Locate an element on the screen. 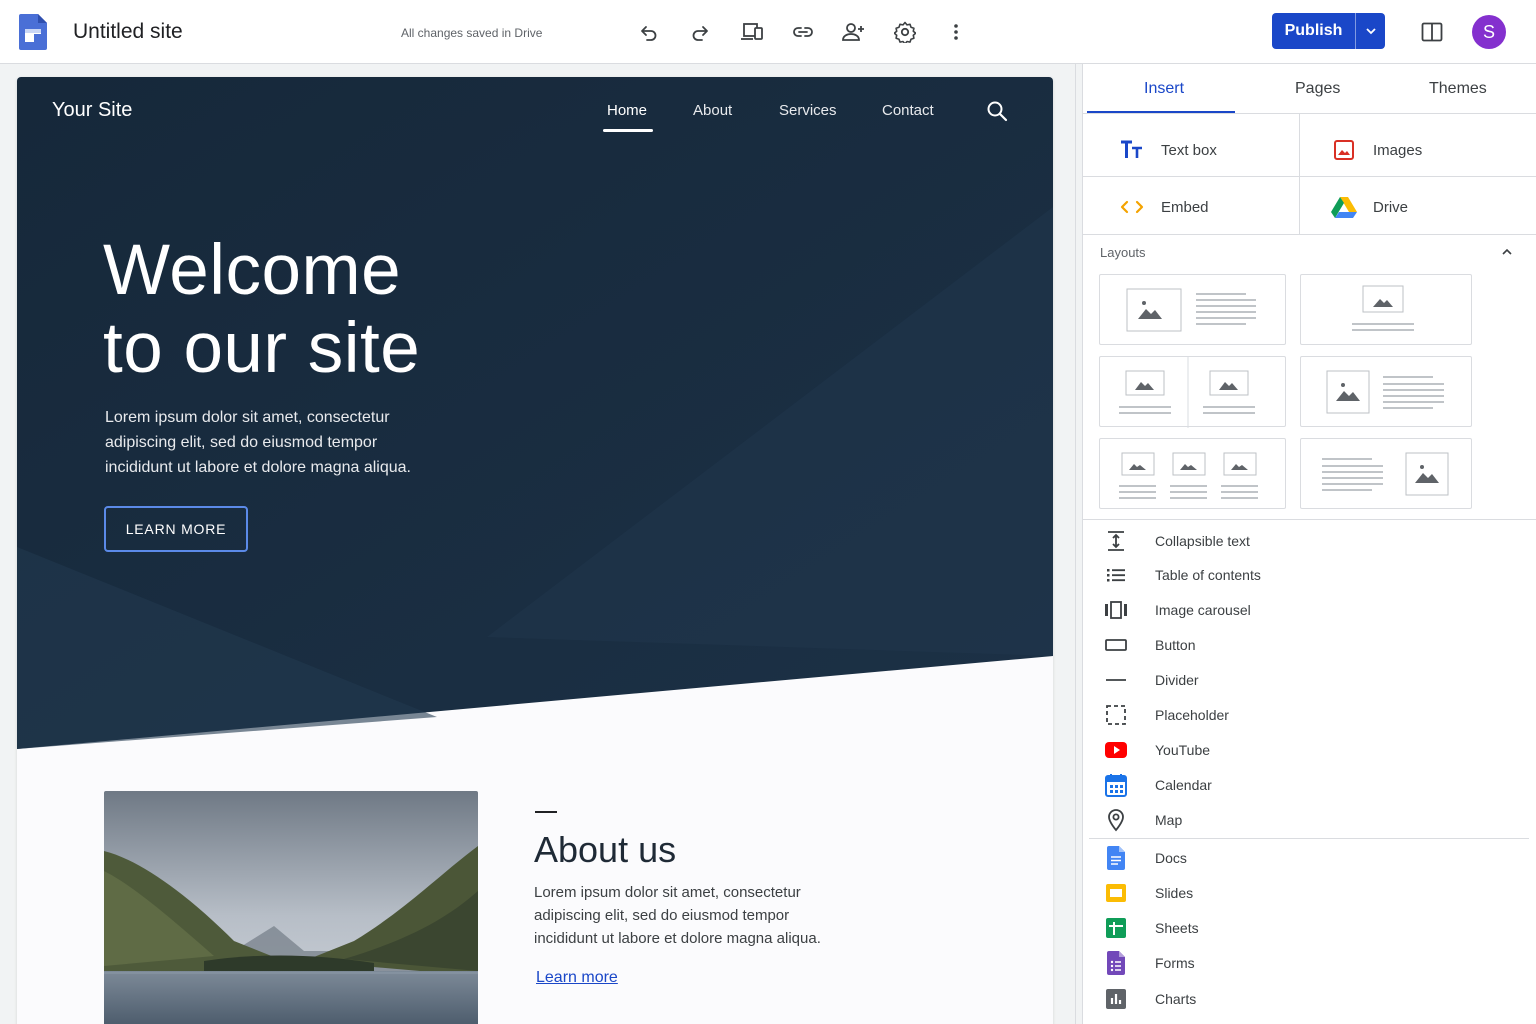 The image size is (1536, 1024). more-vert-icon is located at coordinates (956, 32).